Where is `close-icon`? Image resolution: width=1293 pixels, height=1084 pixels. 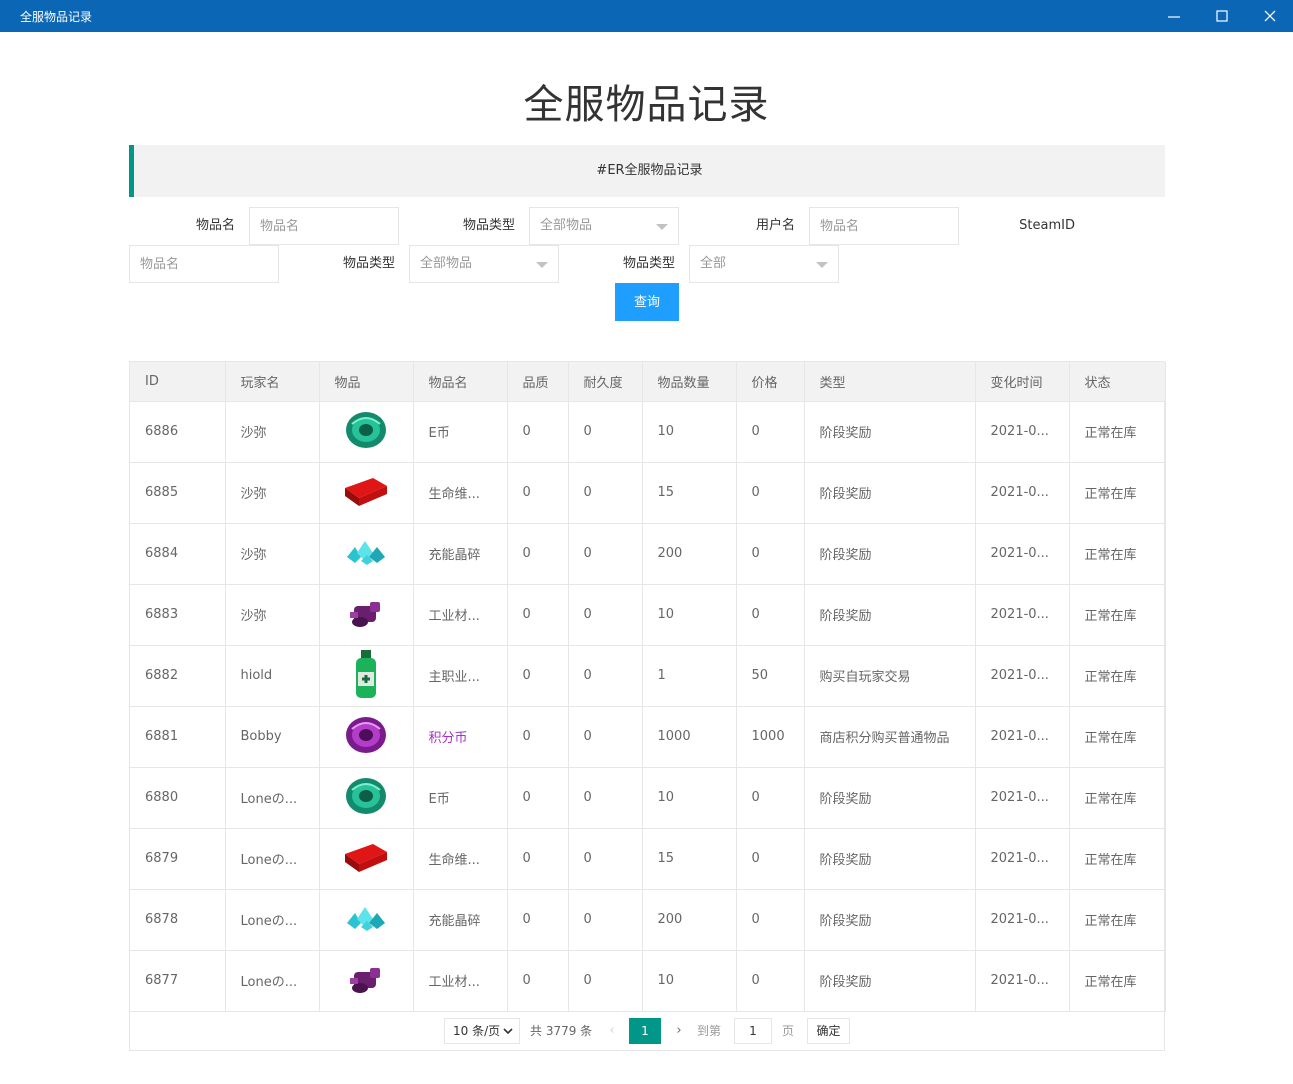 close-icon is located at coordinates (1270, 16).